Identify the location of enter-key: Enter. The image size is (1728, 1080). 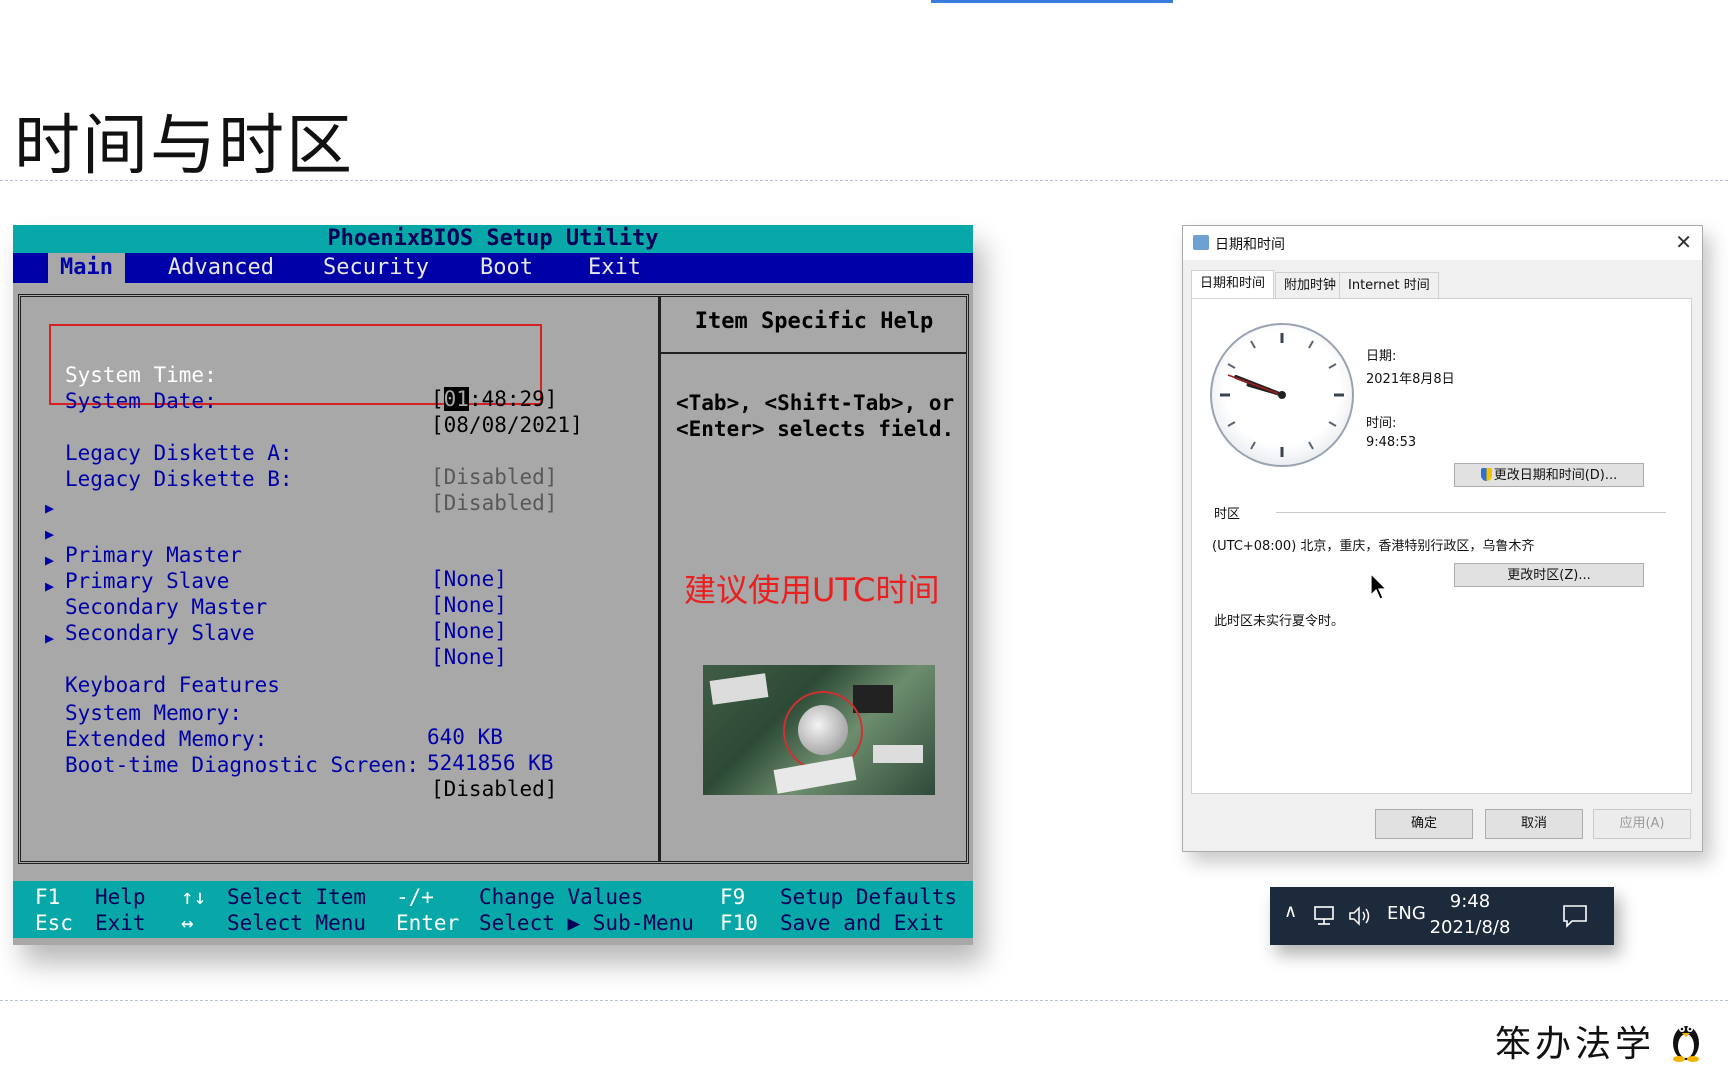
(428, 923).